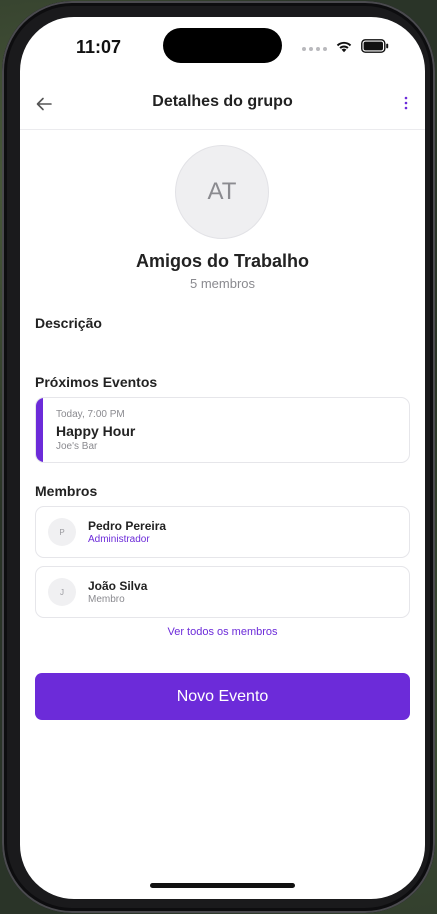 This screenshot has width=437, height=914. Describe the element at coordinates (66, 491) in the screenshot. I see `members-heading: Membros` at that location.